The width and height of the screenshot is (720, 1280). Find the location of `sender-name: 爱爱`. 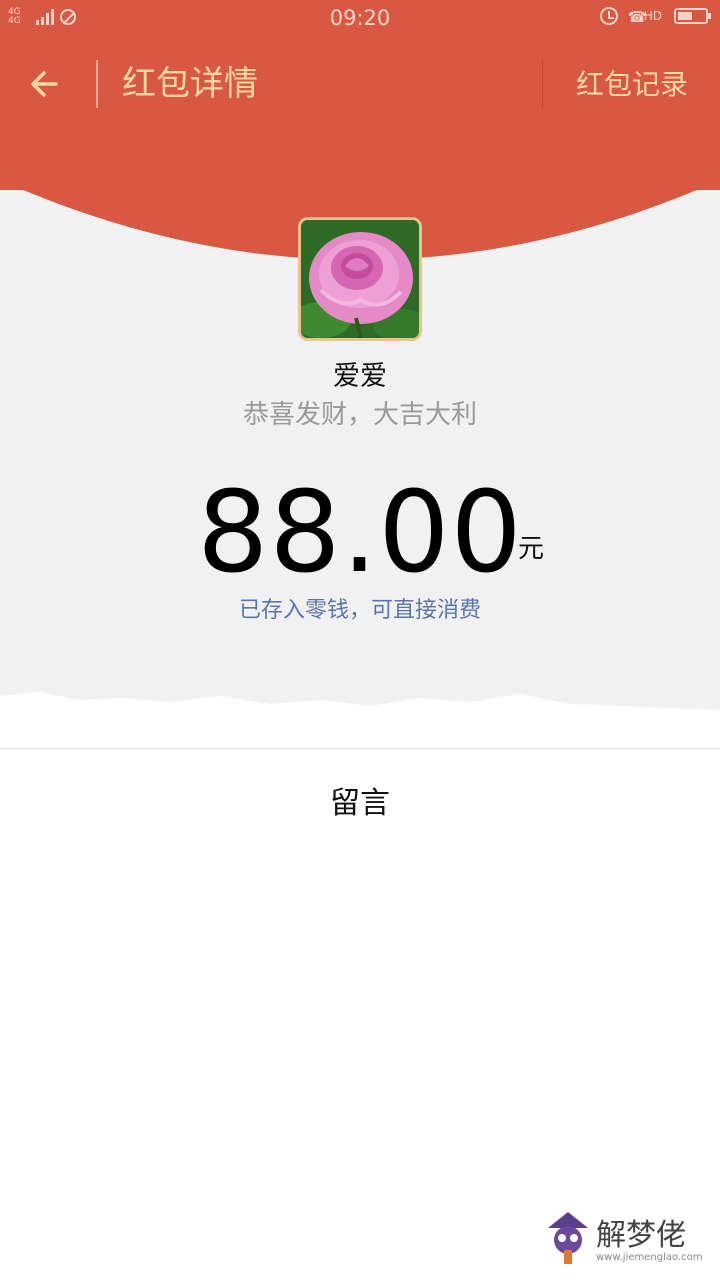

sender-name: 爱爱 is located at coordinates (360, 376).